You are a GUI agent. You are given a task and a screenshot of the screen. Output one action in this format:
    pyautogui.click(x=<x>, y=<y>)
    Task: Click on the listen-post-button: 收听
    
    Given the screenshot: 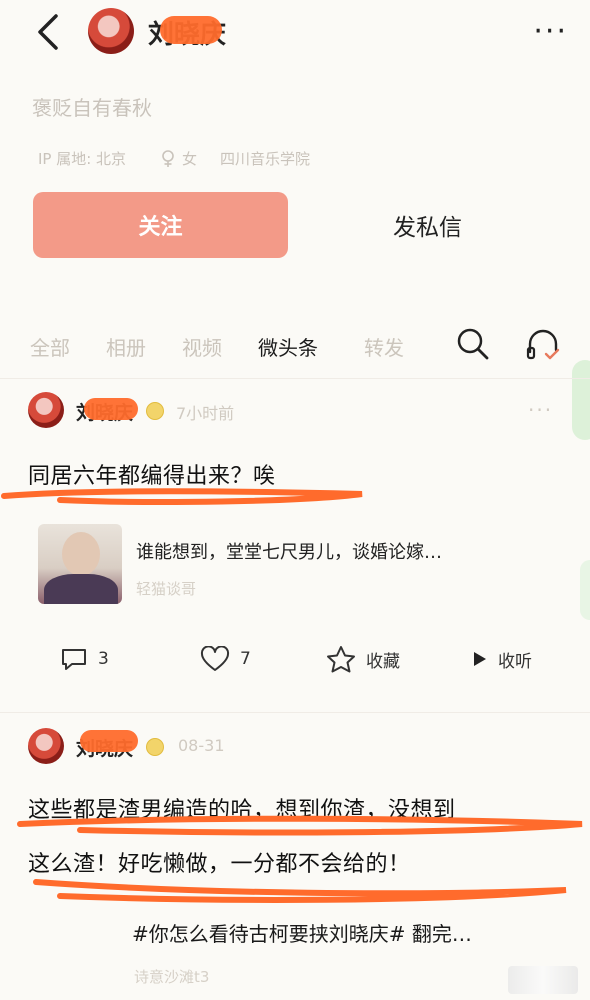 What is the action you would take?
    pyautogui.click(x=501, y=659)
    